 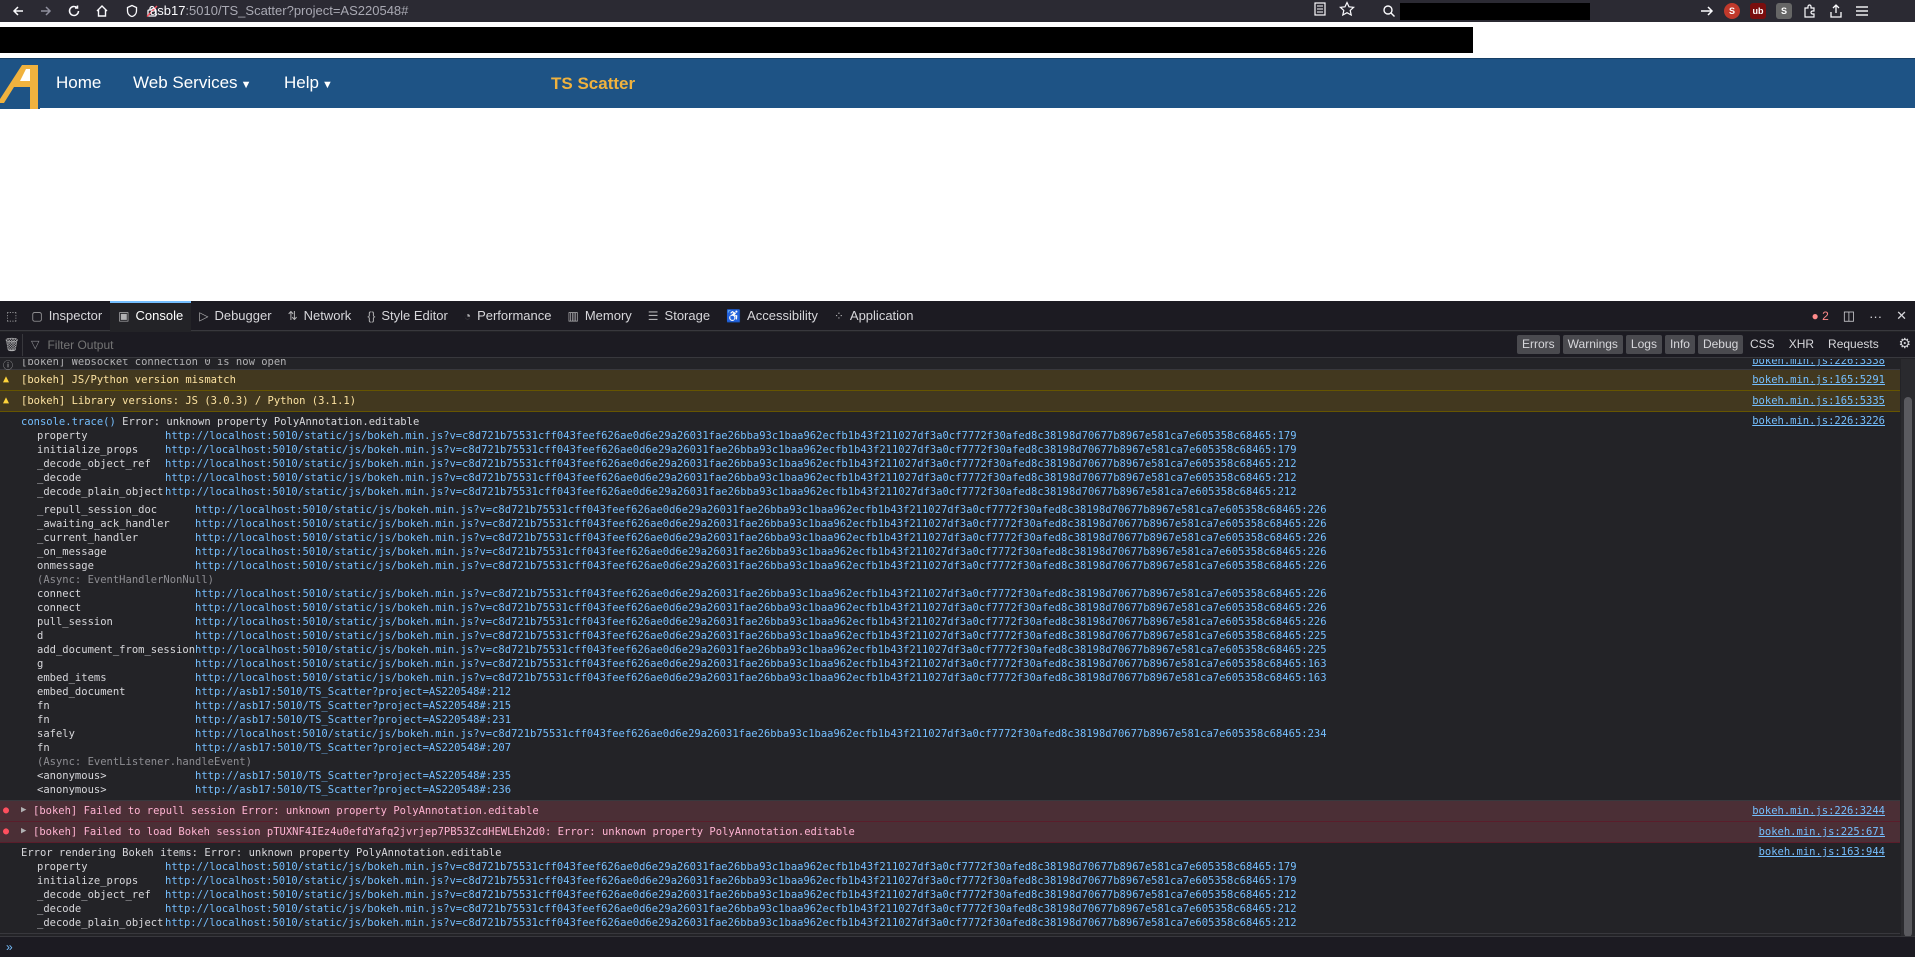 I want to click on nav-help: Help ▼, so click(x=308, y=83).